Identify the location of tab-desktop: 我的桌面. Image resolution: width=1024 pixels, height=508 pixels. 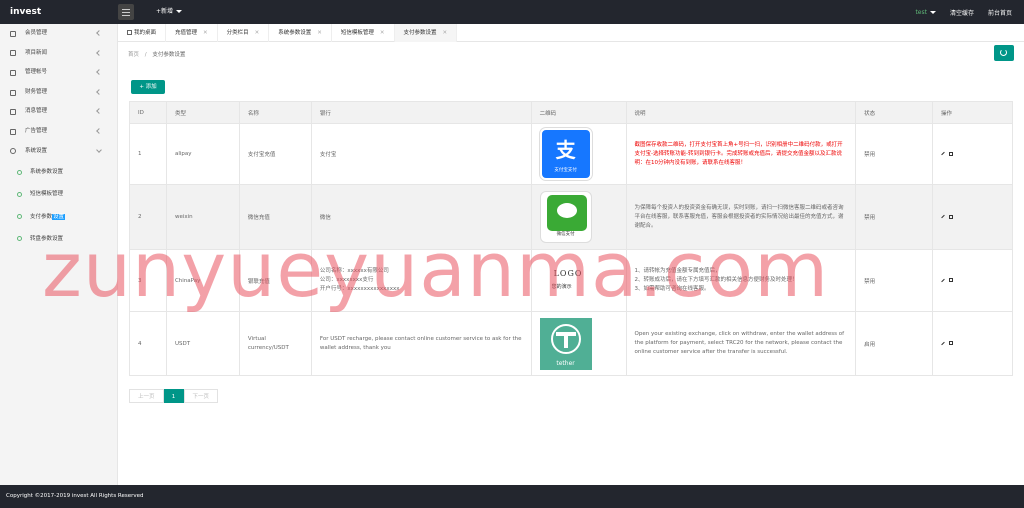
(142, 33).